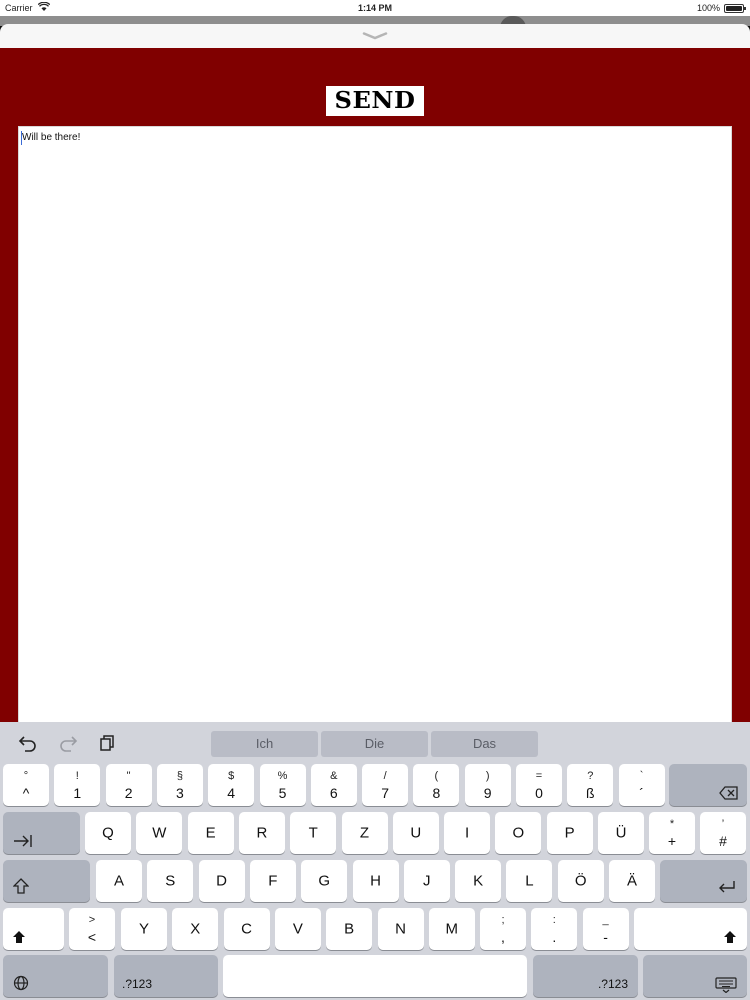  Describe the element at coordinates (400, 929) in the screenshot. I see `key-n: N` at that location.